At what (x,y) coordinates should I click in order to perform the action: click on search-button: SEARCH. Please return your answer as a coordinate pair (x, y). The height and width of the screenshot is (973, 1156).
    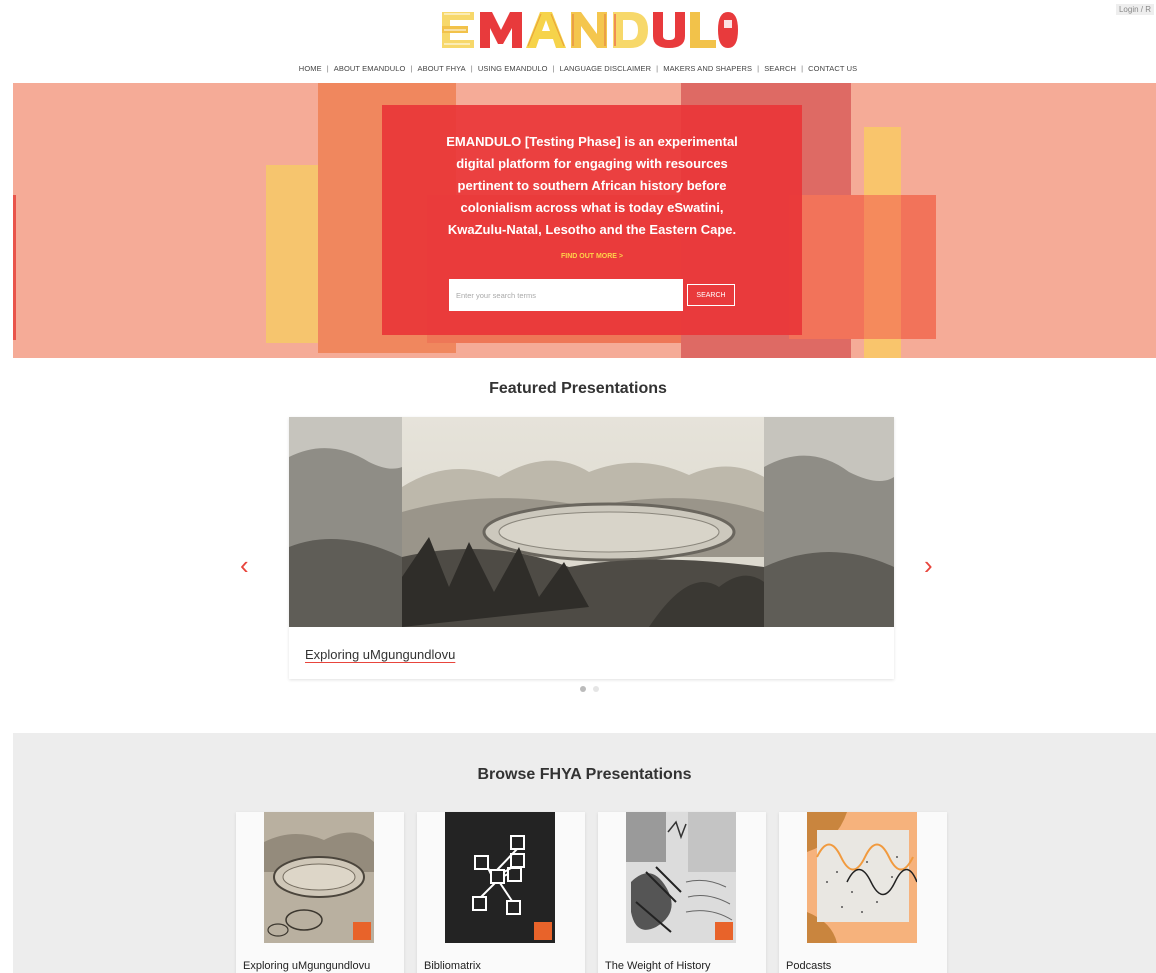
    Looking at the image, I should click on (711, 295).